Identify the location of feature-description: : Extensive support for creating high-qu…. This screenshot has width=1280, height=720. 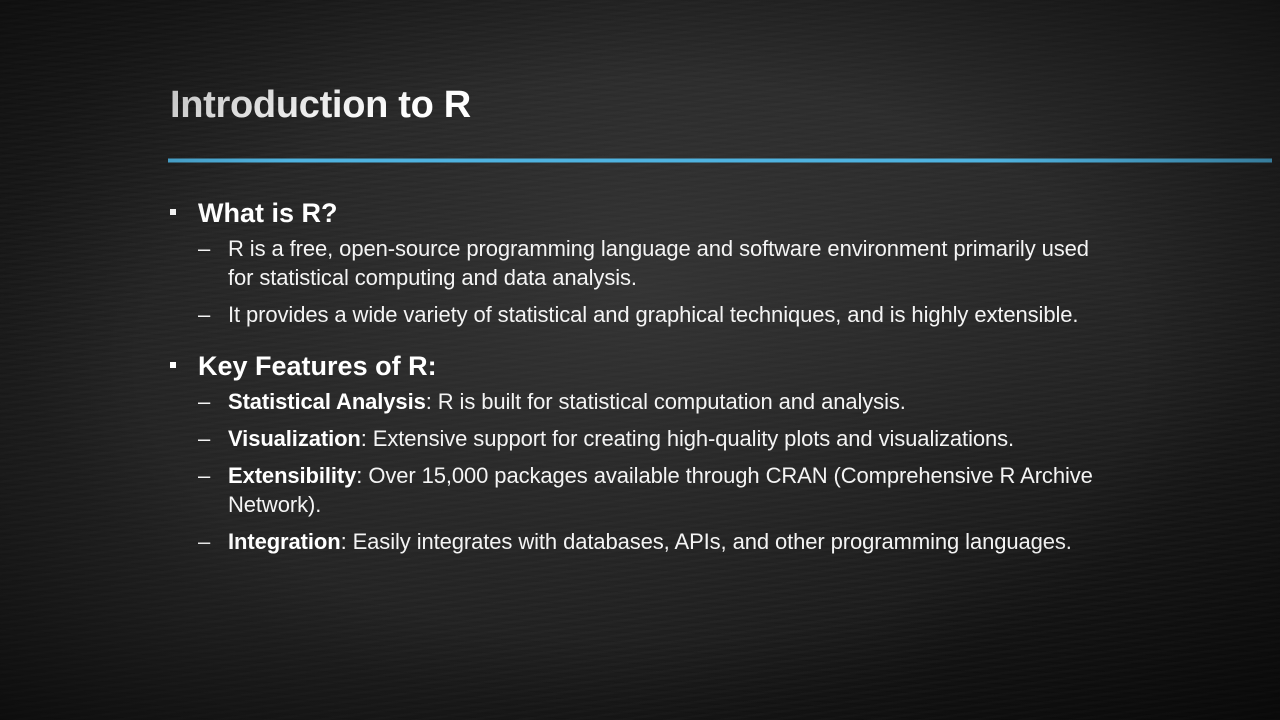
(687, 438).